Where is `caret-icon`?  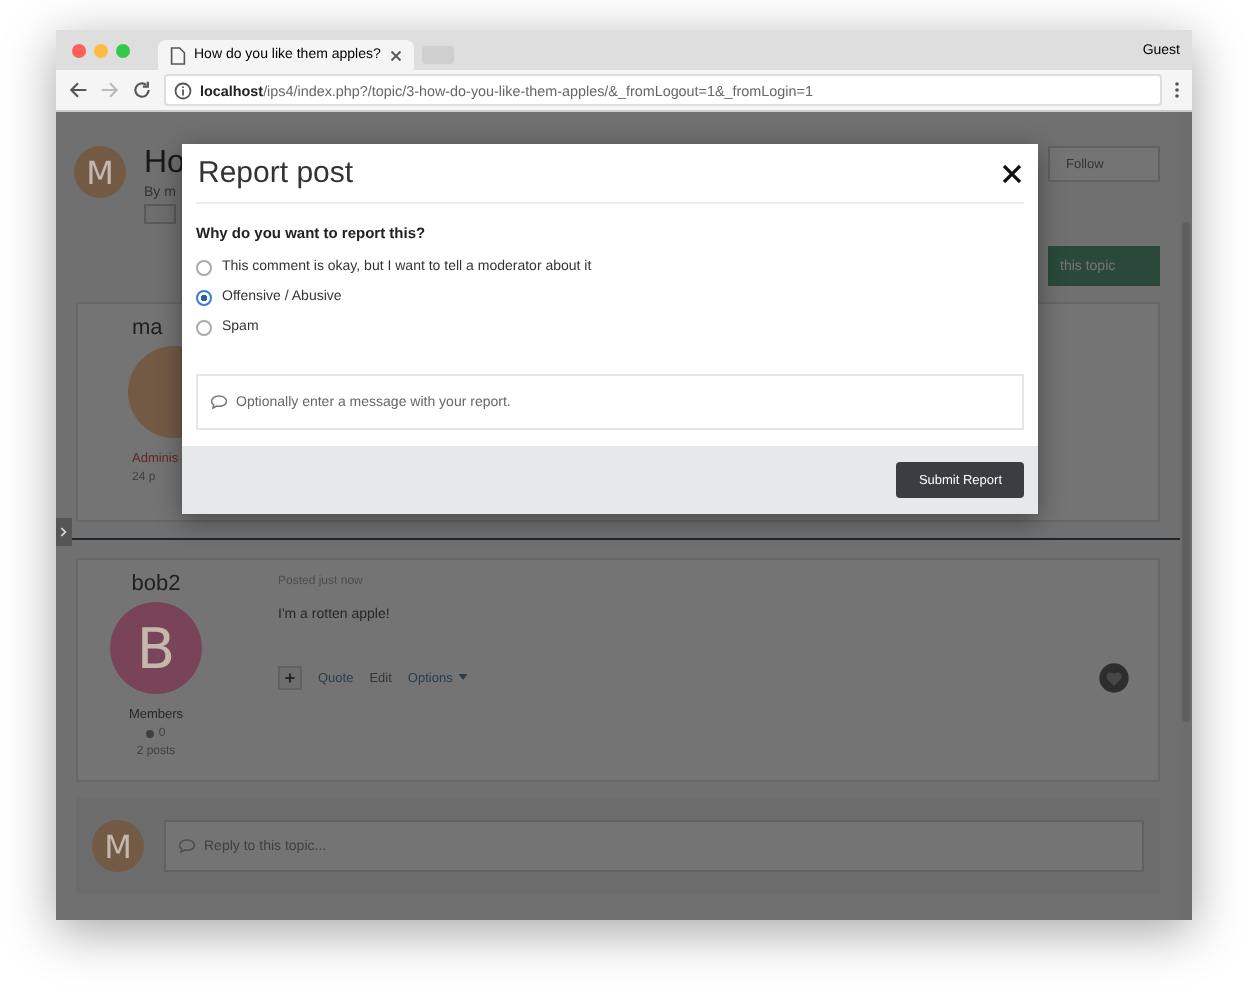
caret-icon is located at coordinates (463, 677).